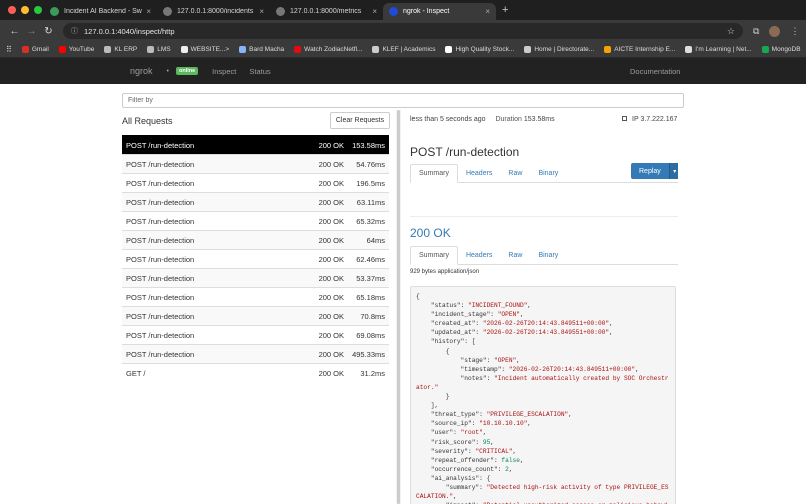 Image resolution: width=806 pixels, height=504 pixels. What do you see at coordinates (368, 354) in the screenshot?
I see `request-duration: 495.33ms` at bounding box center [368, 354].